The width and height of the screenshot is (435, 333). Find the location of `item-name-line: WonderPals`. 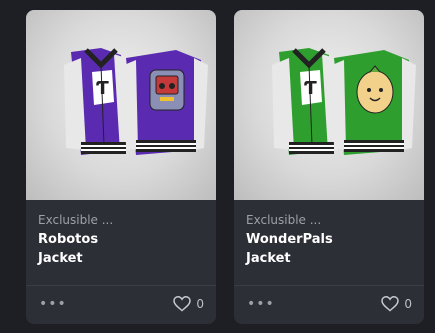

item-name-line: WonderPals is located at coordinates (289, 239).